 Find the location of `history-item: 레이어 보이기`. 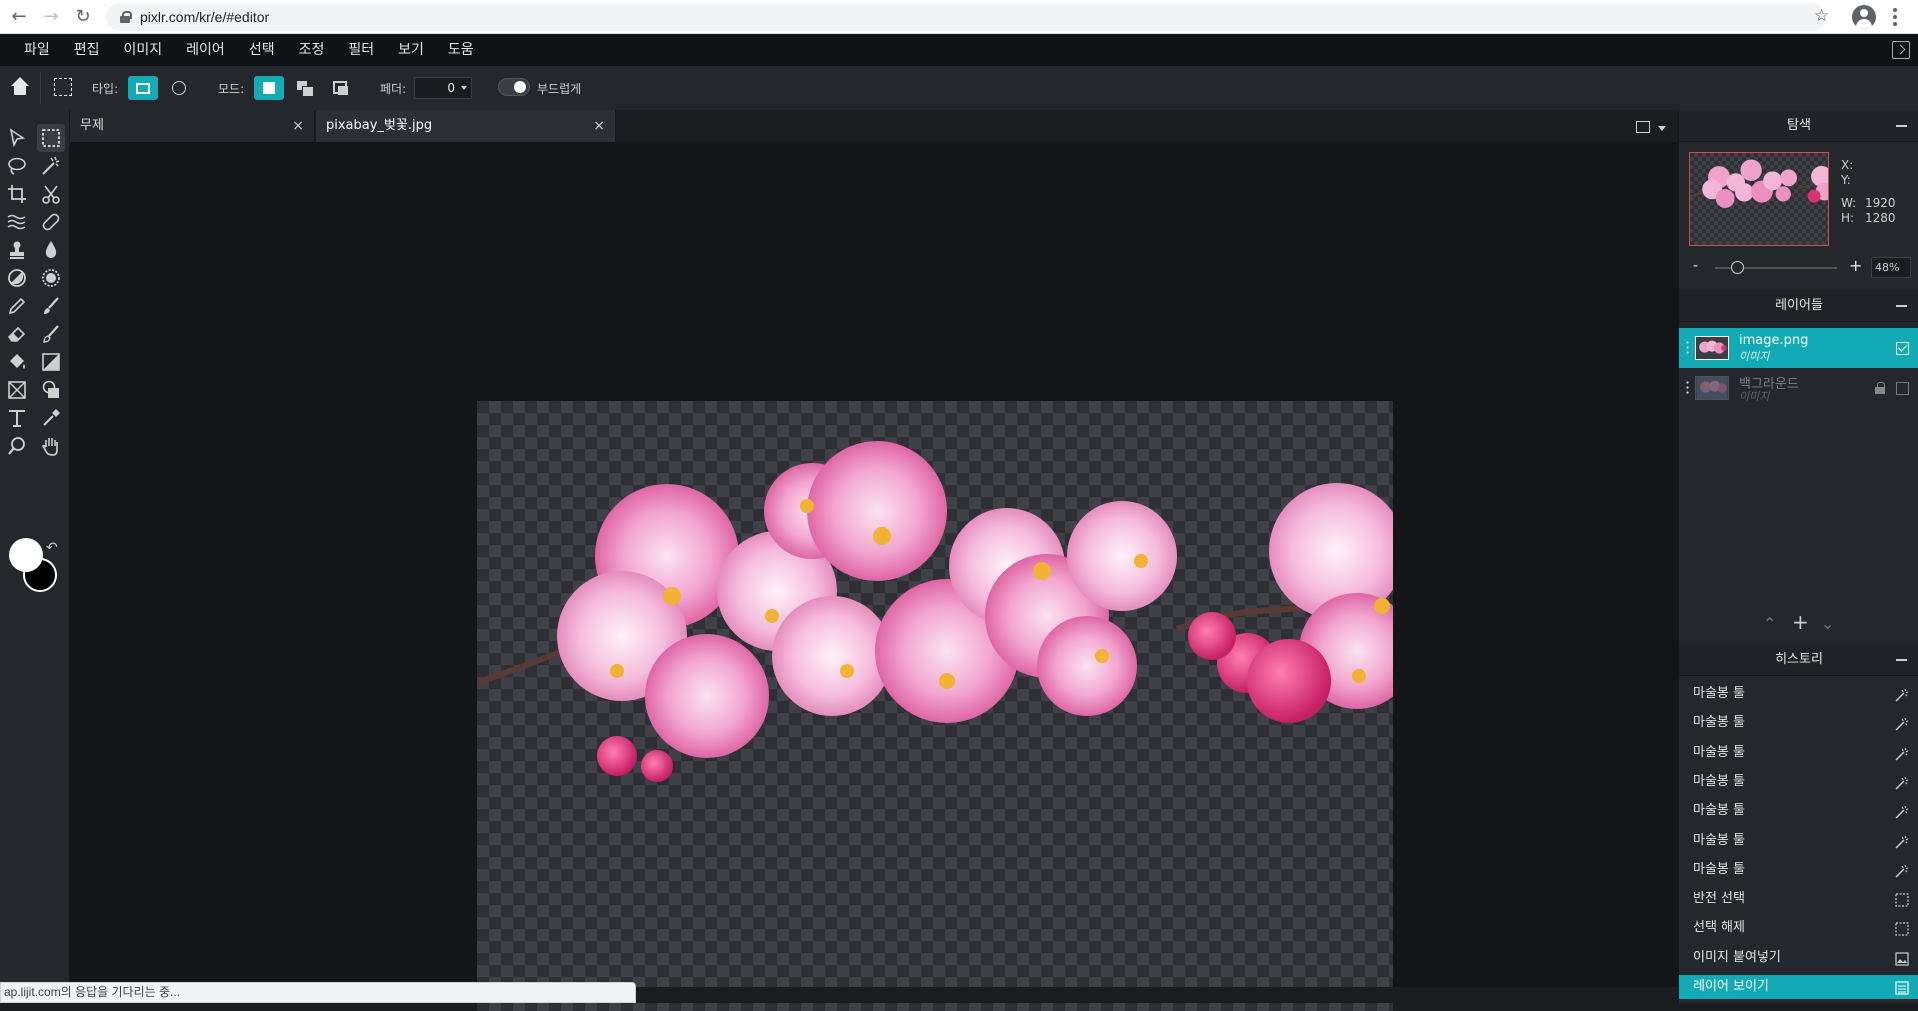

history-item: 레이어 보이기 is located at coordinates (1798, 987).